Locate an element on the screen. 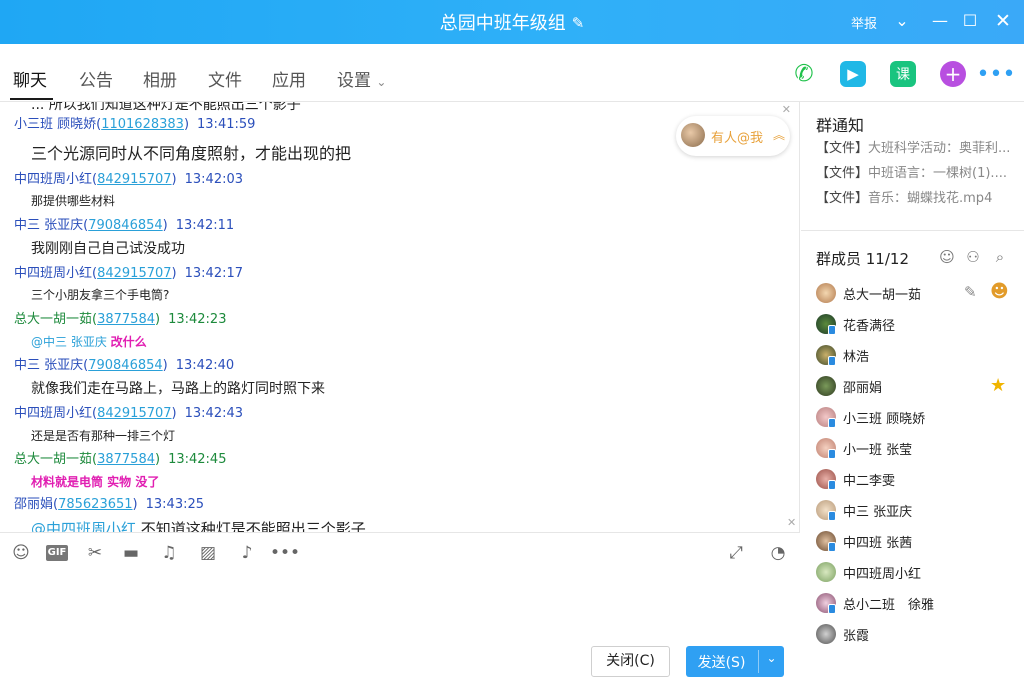 The height and width of the screenshot is (692, 1024). scissors-icon: ✂ is located at coordinates (95, 553).